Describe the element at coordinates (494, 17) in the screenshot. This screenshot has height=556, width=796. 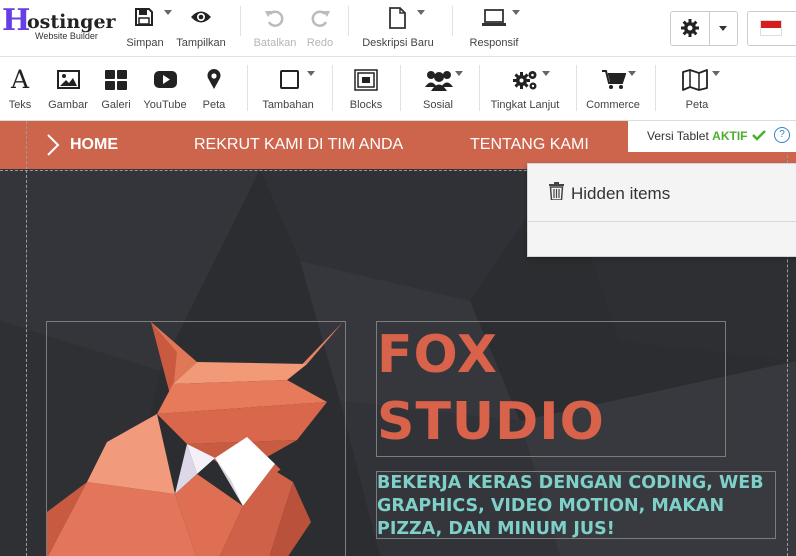
I see `laptop-icon` at that location.